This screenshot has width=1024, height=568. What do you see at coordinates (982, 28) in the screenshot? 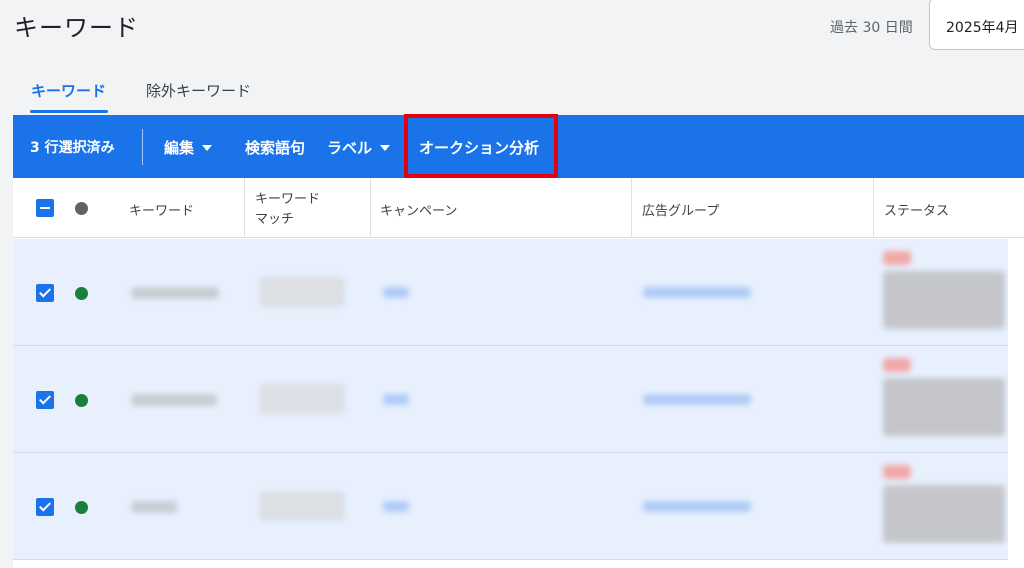
I see `date-picker-value: 2025年4月` at bounding box center [982, 28].